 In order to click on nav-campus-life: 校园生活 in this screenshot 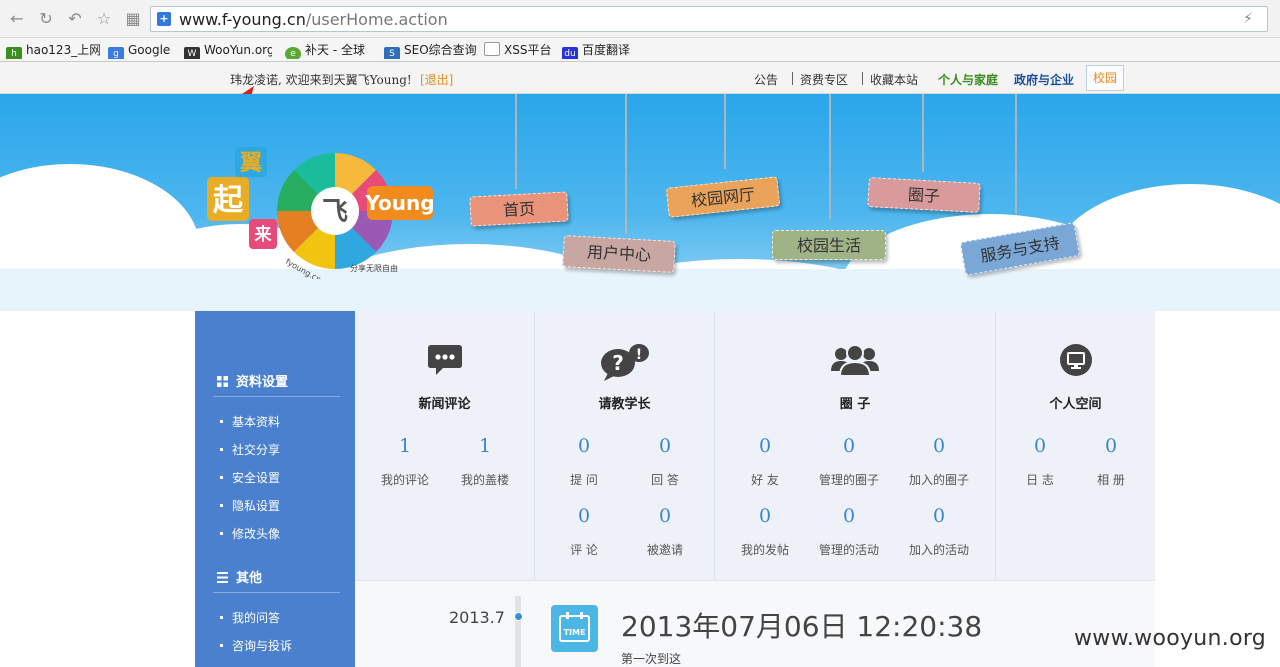, I will do `click(829, 245)`.